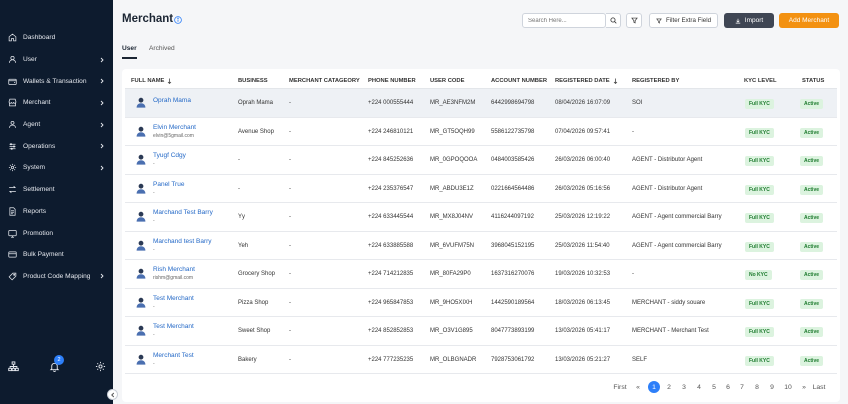  Describe the element at coordinates (12, 211) in the screenshot. I see `reports-icon` at that location.